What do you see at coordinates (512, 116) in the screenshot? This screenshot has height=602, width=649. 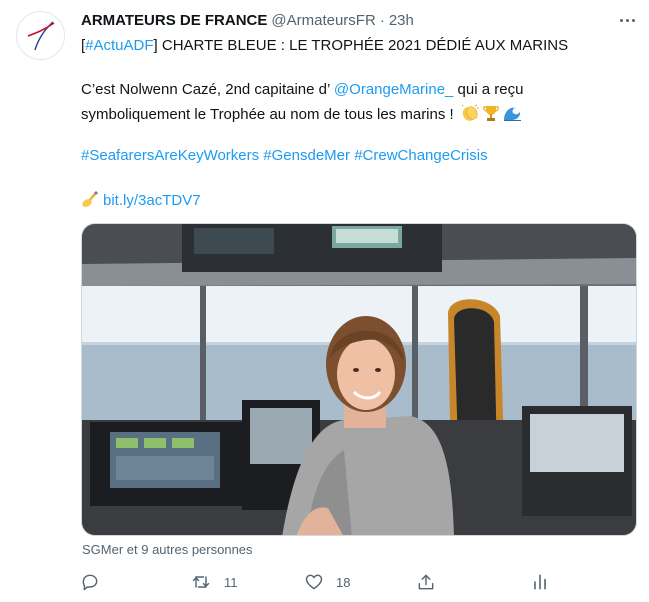 I see `wave-icon` at bounding box center [512, 116].